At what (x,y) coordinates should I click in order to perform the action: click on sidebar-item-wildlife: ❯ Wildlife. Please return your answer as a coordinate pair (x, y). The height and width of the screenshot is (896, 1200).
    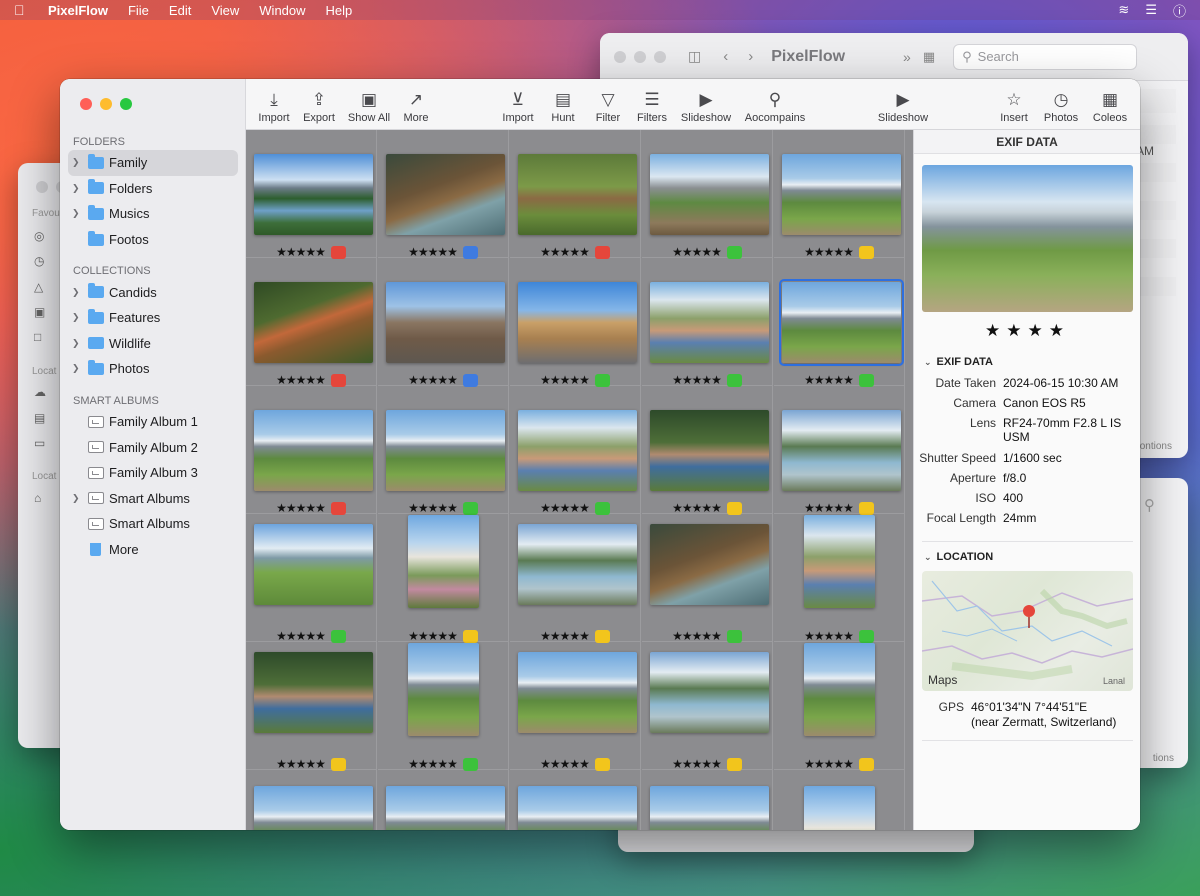
    Looking at the image, I should click on (153, 344).